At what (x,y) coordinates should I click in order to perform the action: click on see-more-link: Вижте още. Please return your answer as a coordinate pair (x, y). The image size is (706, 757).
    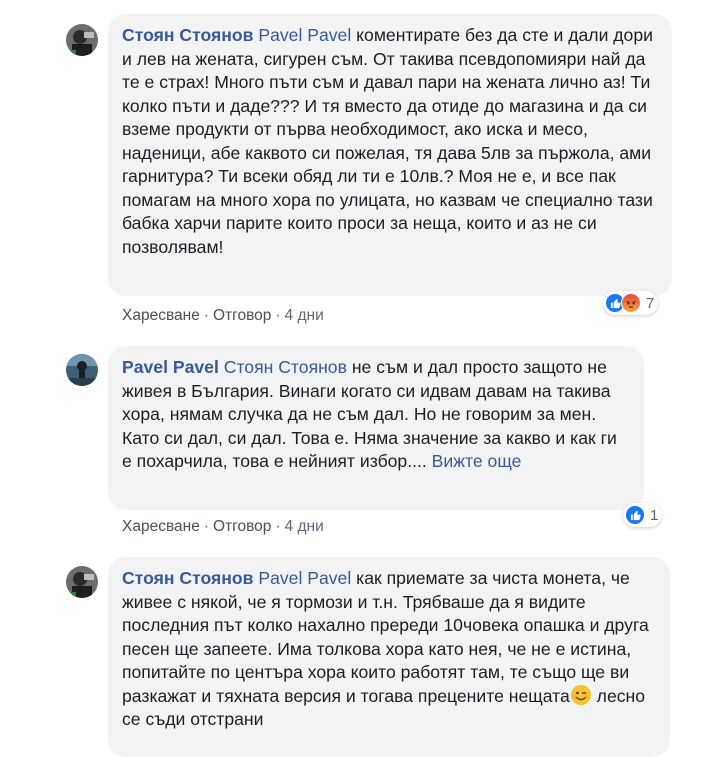
    Looking at the image, I should click on (477, 461).